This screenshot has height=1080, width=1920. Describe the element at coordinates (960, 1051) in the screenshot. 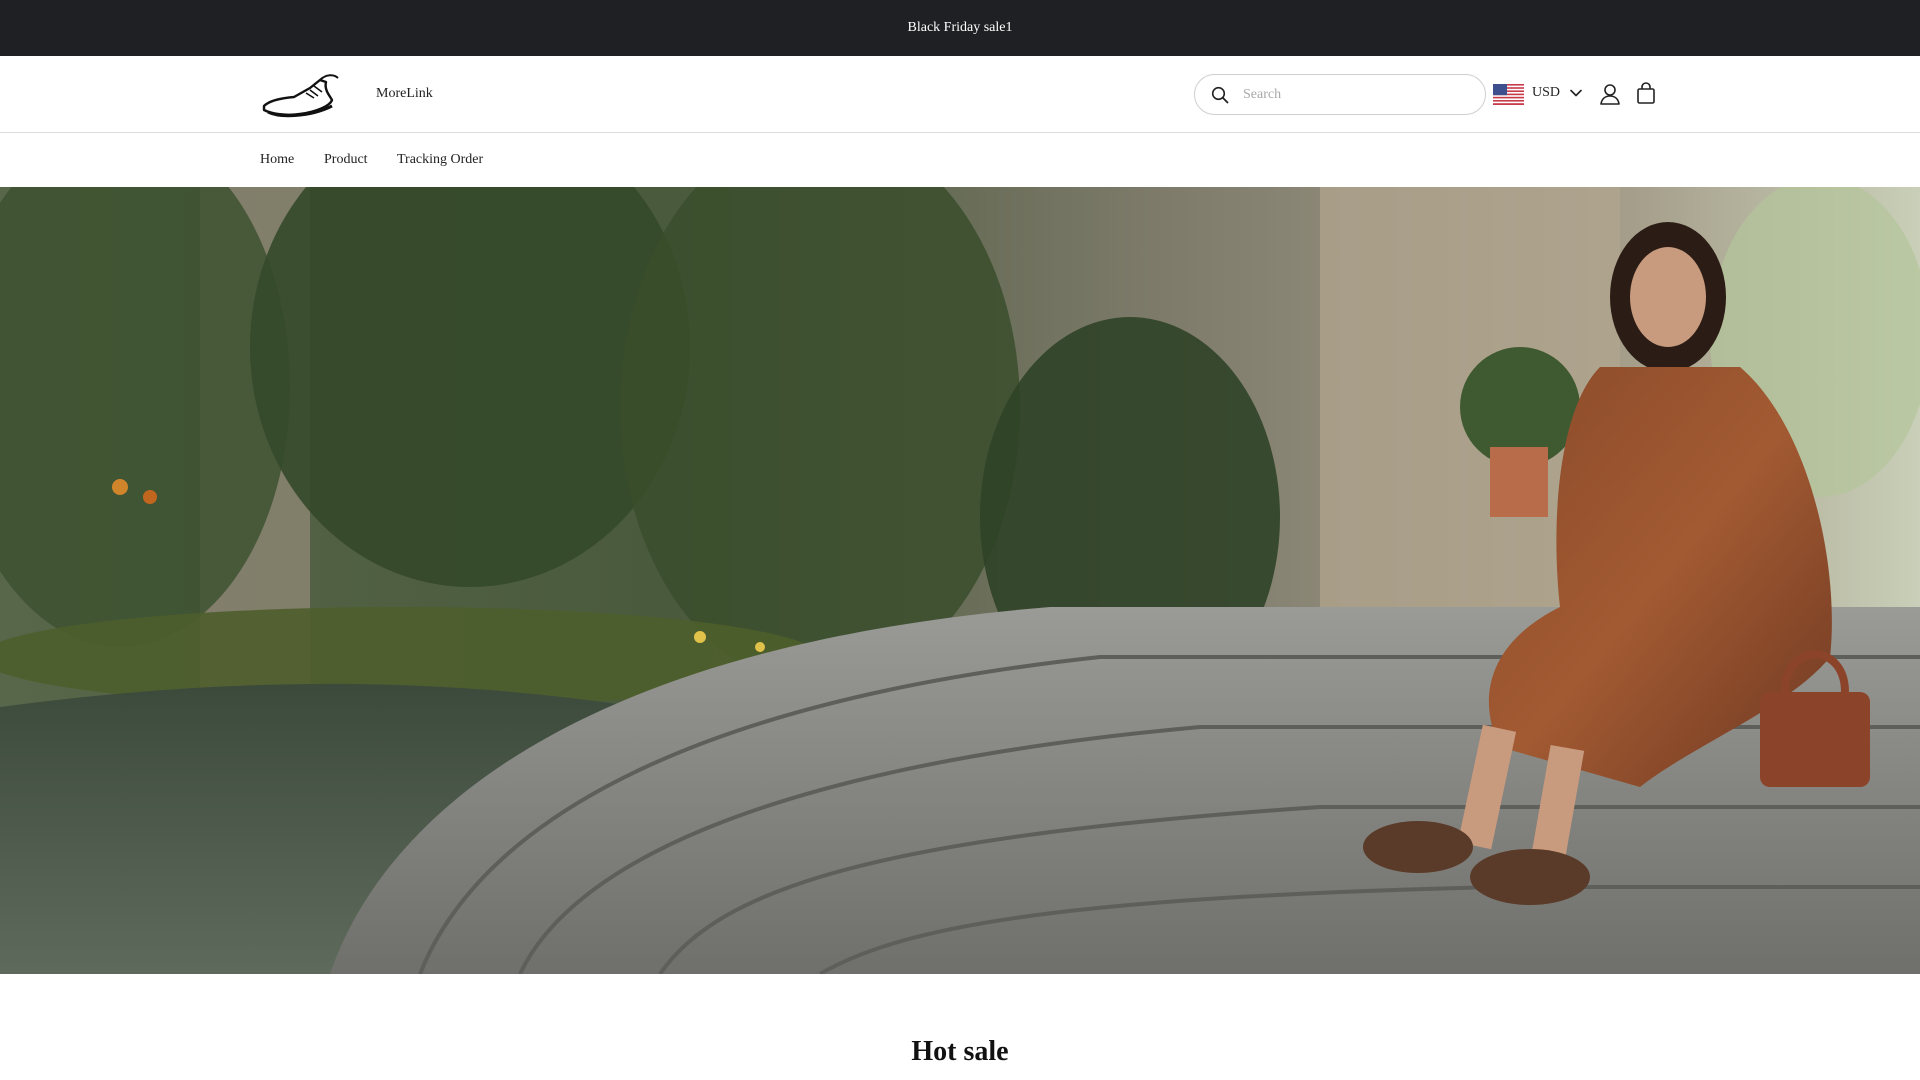

I see `hot-sale-heading: Hot sale` at that location.